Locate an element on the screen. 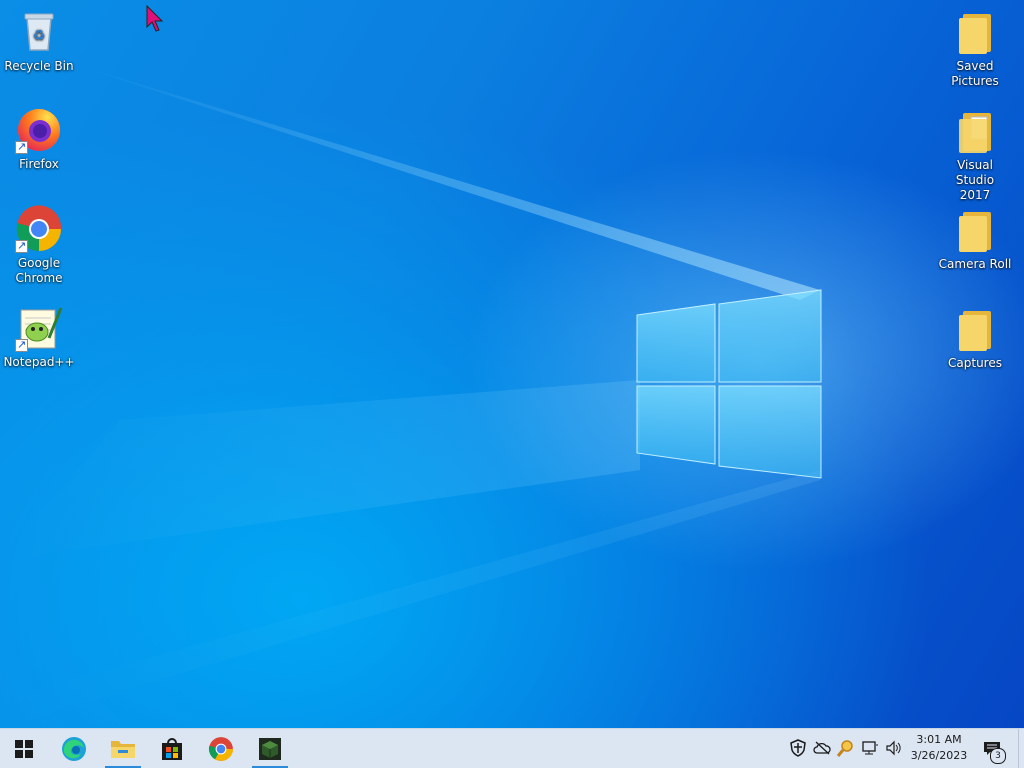  taskbar-edge-button is located at coordinates (74, 748).